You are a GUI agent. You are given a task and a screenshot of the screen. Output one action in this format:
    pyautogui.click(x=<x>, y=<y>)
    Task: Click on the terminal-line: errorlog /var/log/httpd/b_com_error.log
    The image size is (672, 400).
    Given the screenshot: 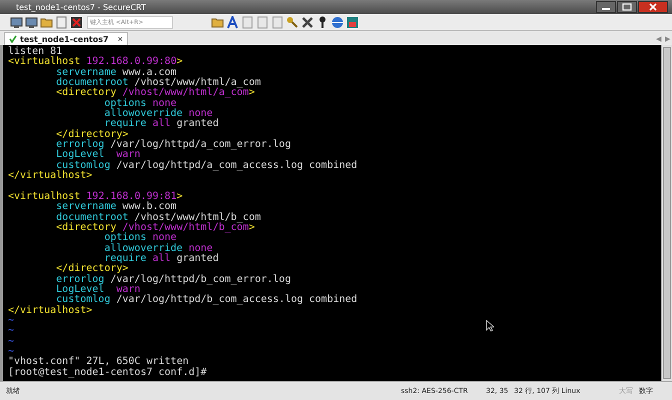 What is the action you would take?
    pyautogui.click(x=173, y=279)
    